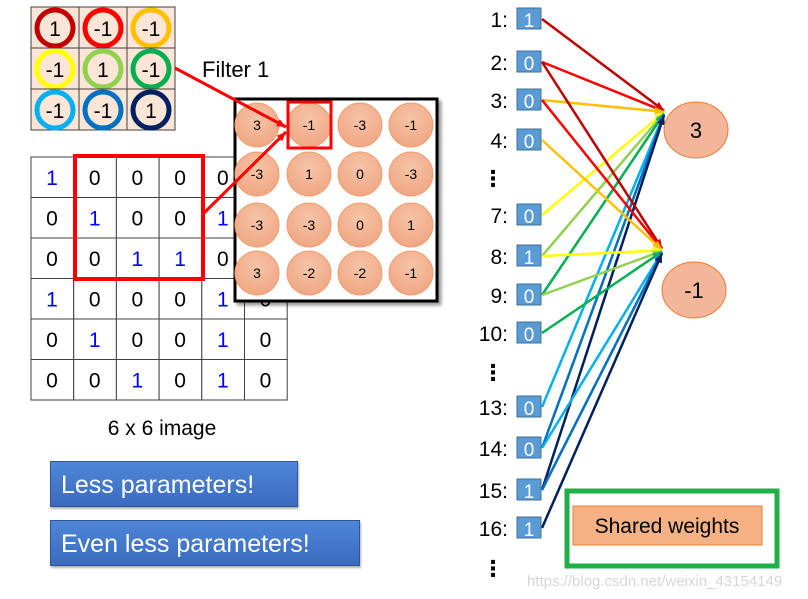  I want to click on weight-connections, so click(603, 273).